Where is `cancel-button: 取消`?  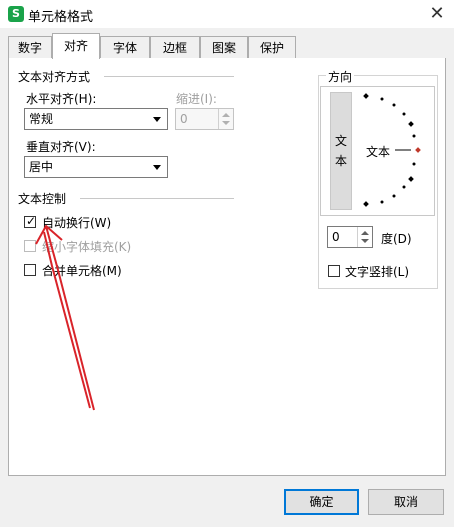
cancel-button: 取消 is located at coordinates (406, 502).